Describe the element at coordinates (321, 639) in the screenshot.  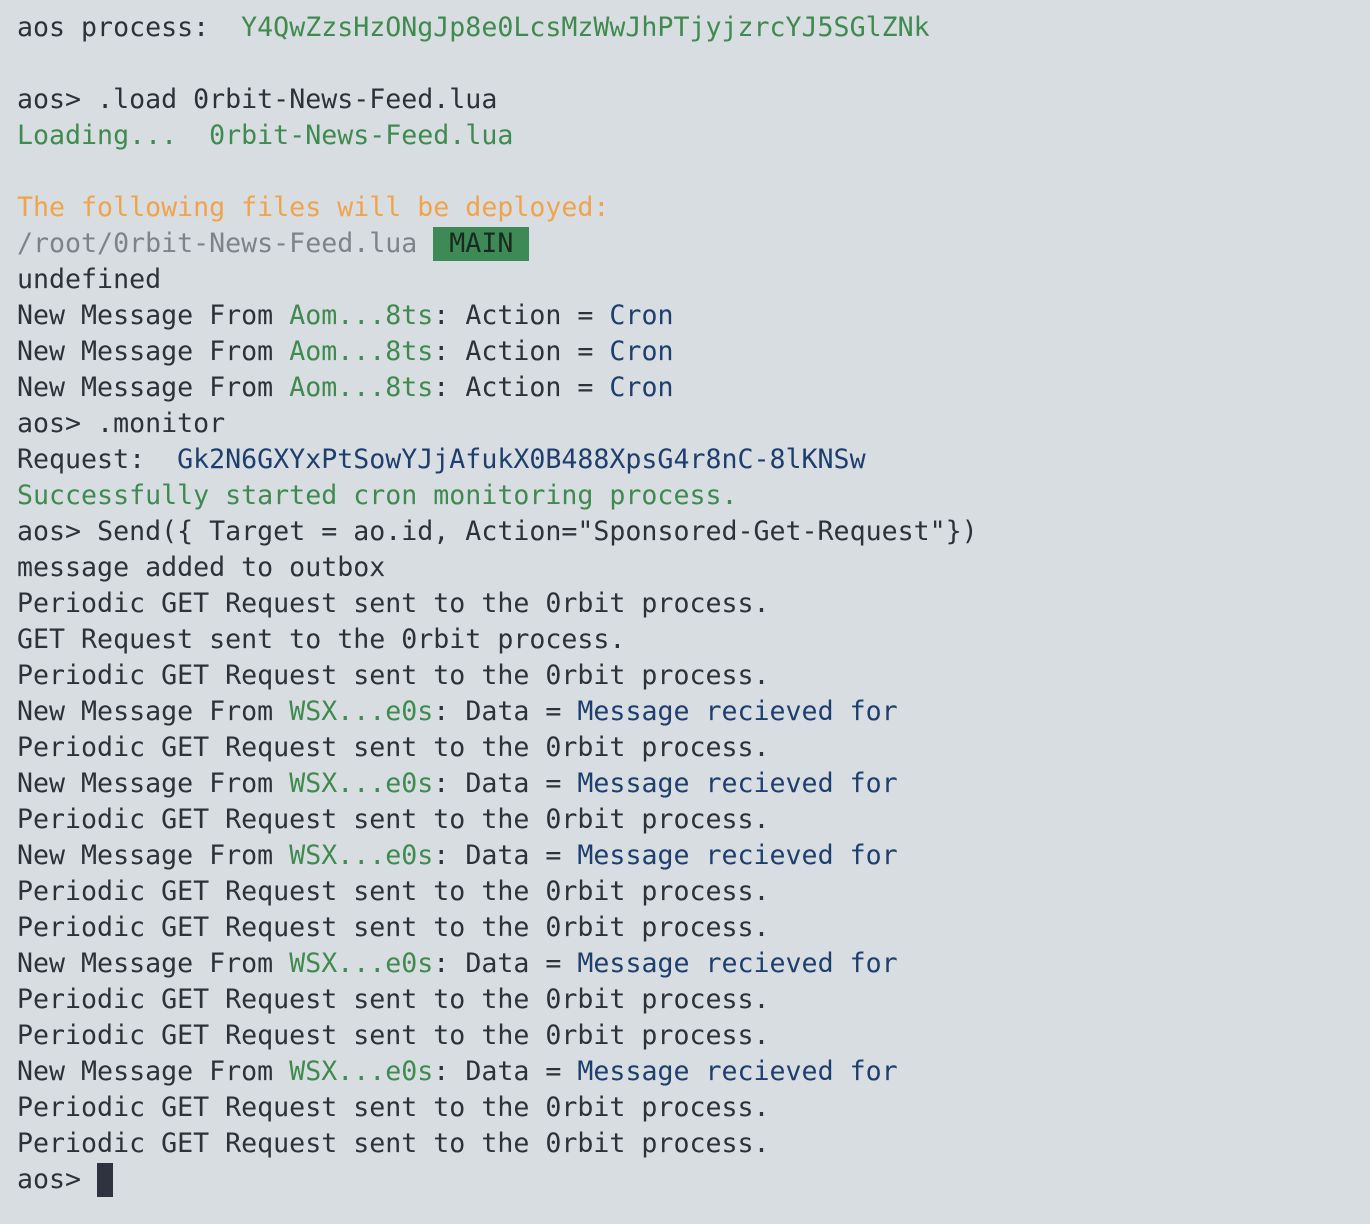
I see `get-request-line: GET Request sent to the 0rbit process.` at that location.